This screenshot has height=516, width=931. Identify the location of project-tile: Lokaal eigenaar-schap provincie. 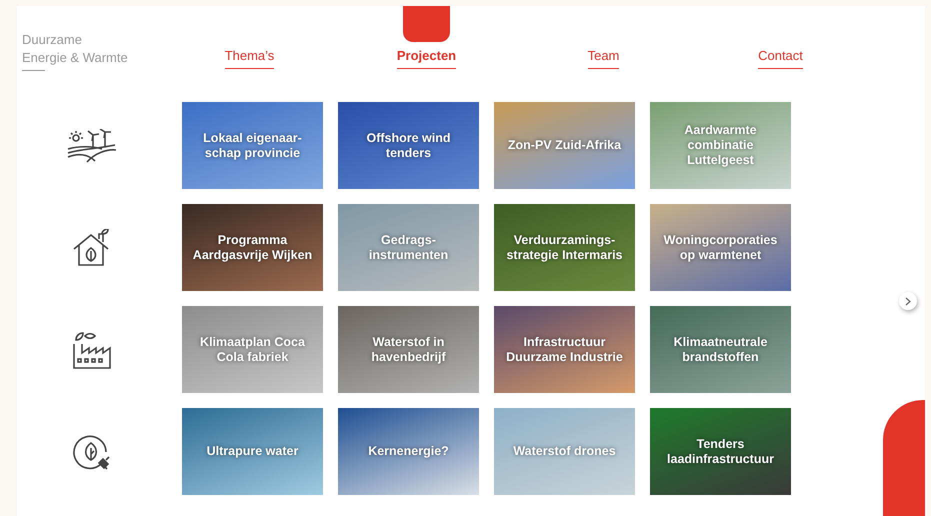
(252, 145).